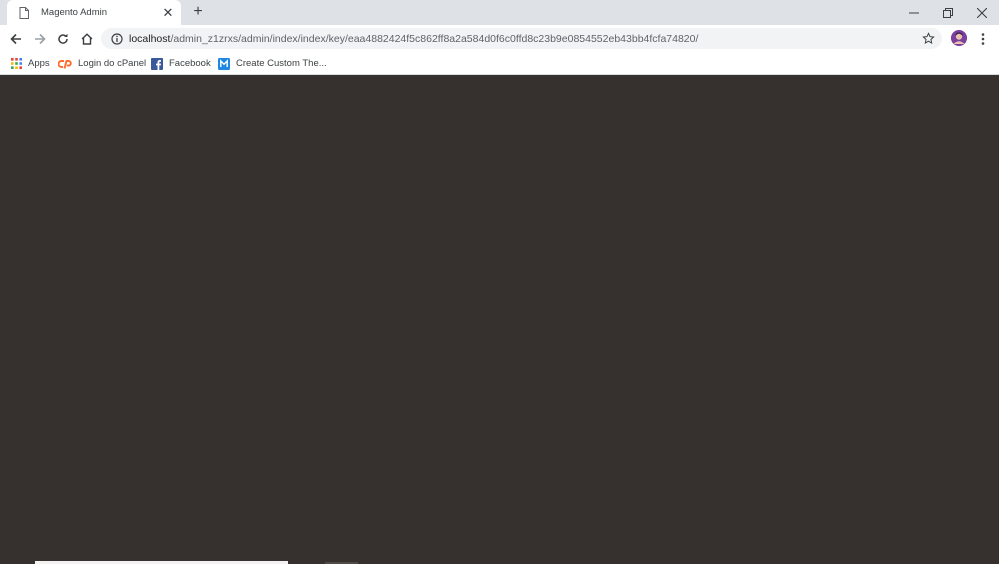 The image size is (999, 564). Describe the element at coordinates (74, 12) in the screenshot. I see `tab-title: Magento Admin` at that location.